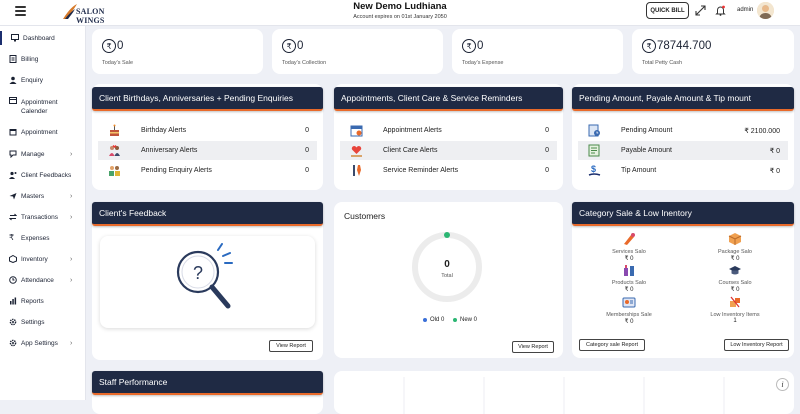 The image size is (800, 414). I want to click on category-item-memberships: Memberships Sale ₹ 0, so click(629, 310).